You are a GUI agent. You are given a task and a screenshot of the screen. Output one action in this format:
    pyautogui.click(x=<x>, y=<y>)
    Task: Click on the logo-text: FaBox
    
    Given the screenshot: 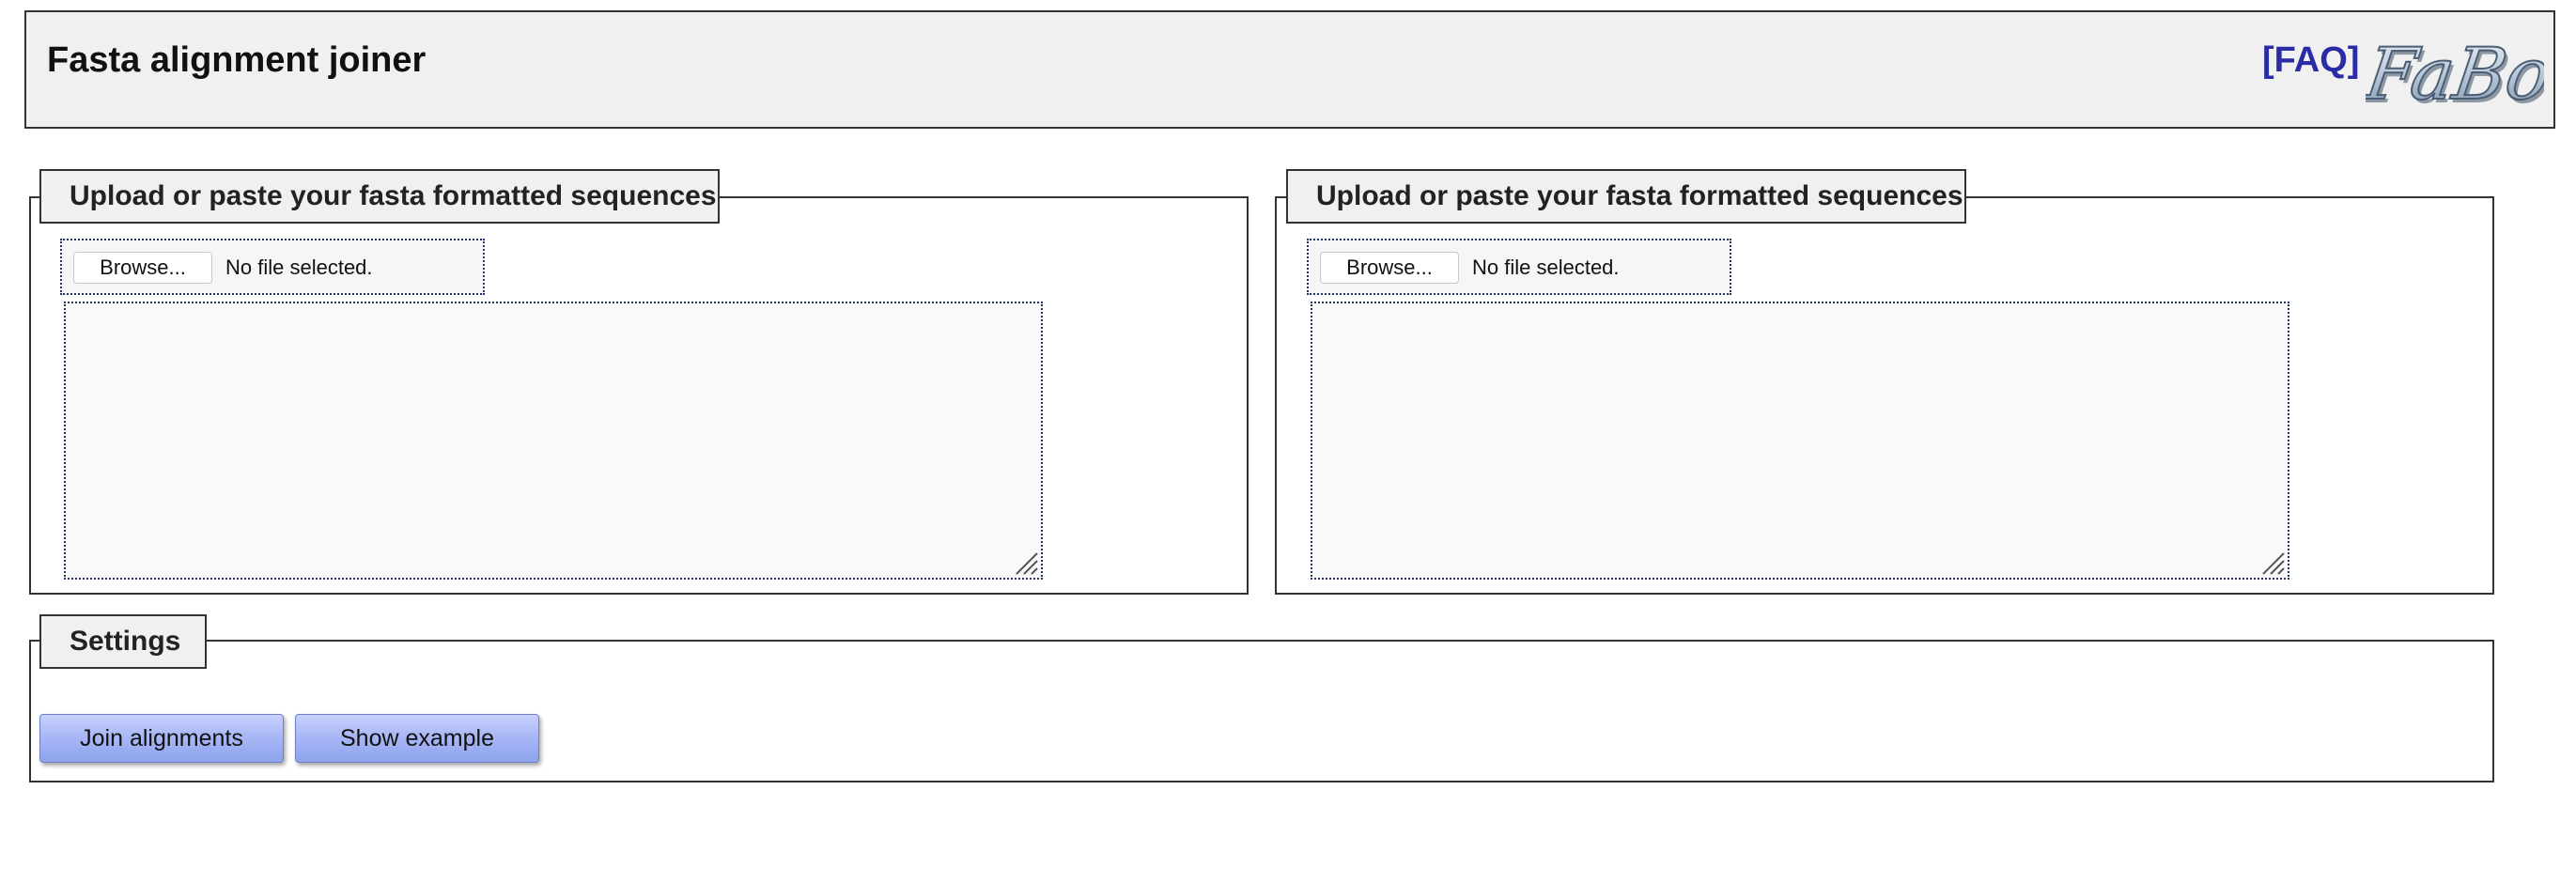 What is the action you would take?
    pyautogui.click(x=2455, y=74)
    